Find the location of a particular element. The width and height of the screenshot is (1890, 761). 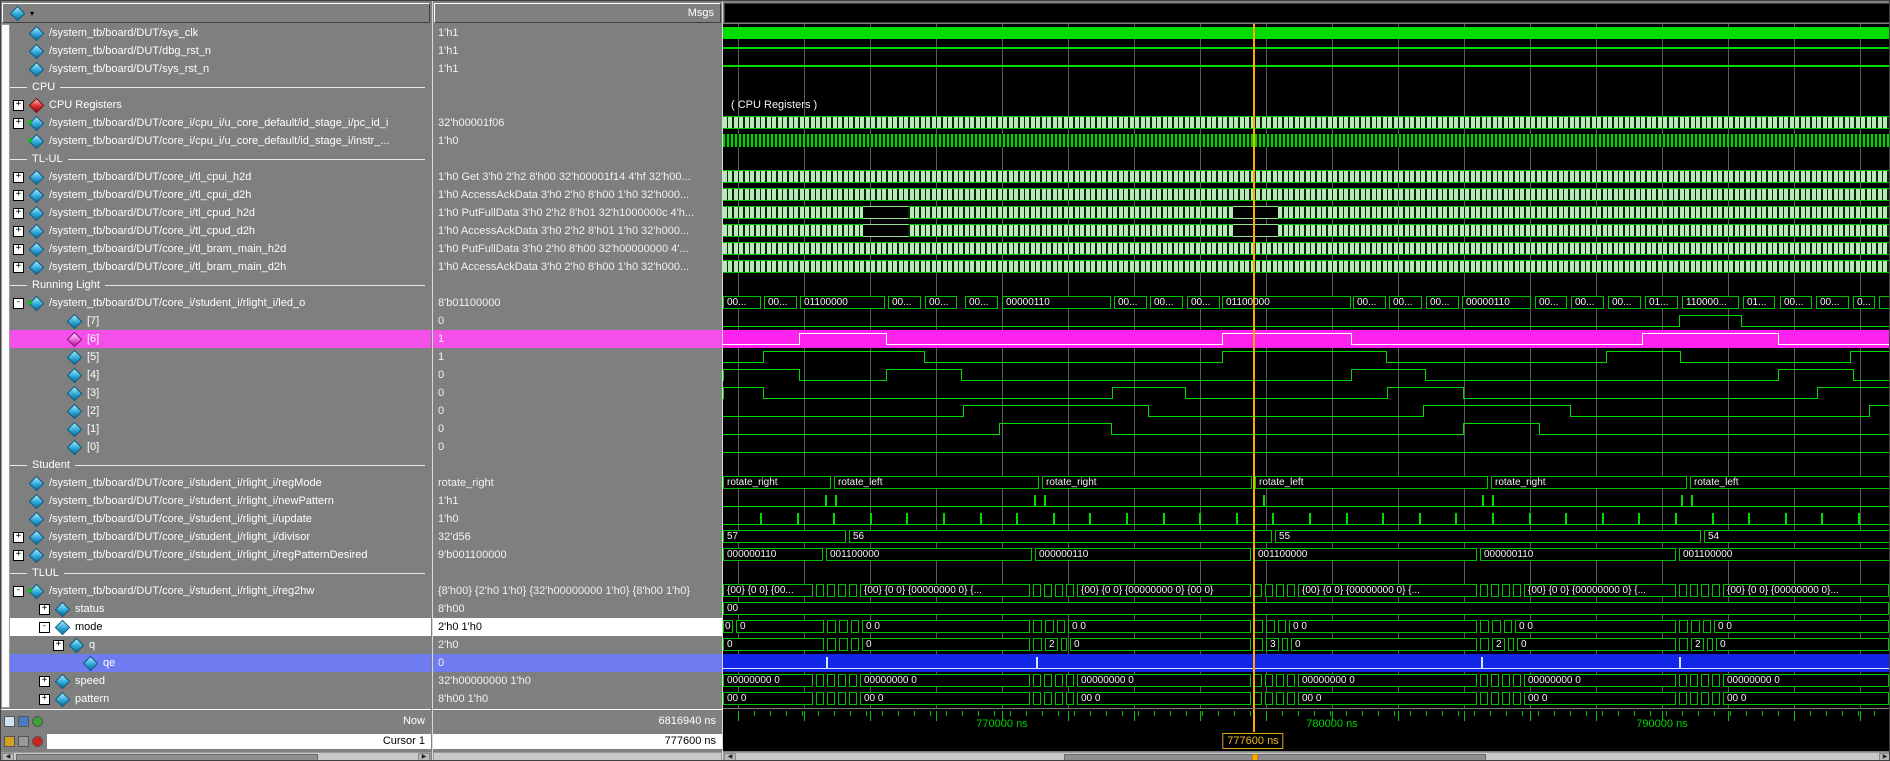

group-divider-student: Student is located at coordinates (216, 465).